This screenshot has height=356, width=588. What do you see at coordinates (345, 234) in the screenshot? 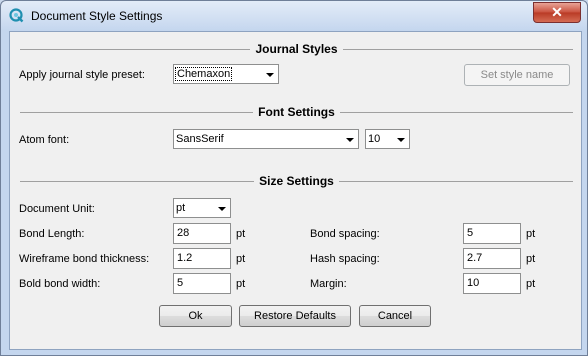
I see `bond-spacing-label: Bond spacing:` at bounding box center [345, 234].